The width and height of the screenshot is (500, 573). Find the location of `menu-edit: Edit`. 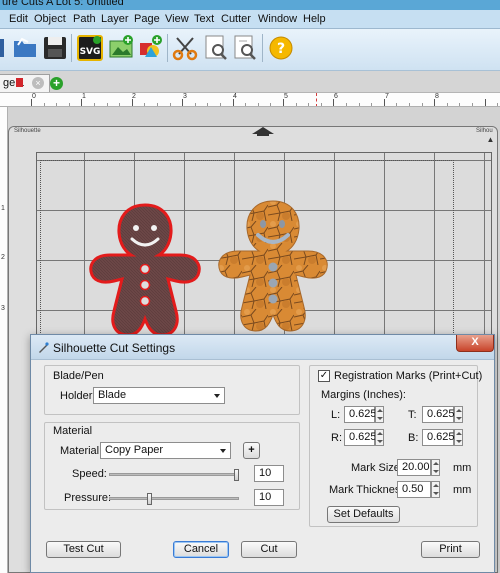

menu-edit: Edit is located at coordinates (18, 19).